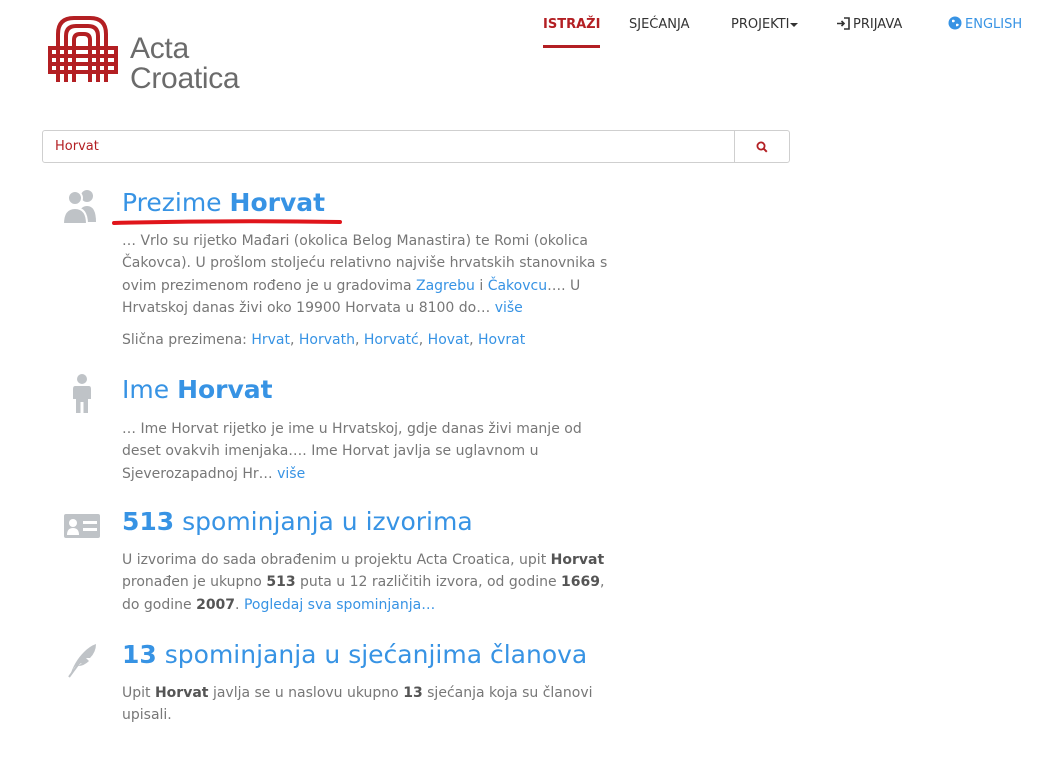 This screenshot has height=777, width=1060. What do you see at coordinates (82, 393) in the screenshot?
I see `person-icon` at bounding box center [82, 393].